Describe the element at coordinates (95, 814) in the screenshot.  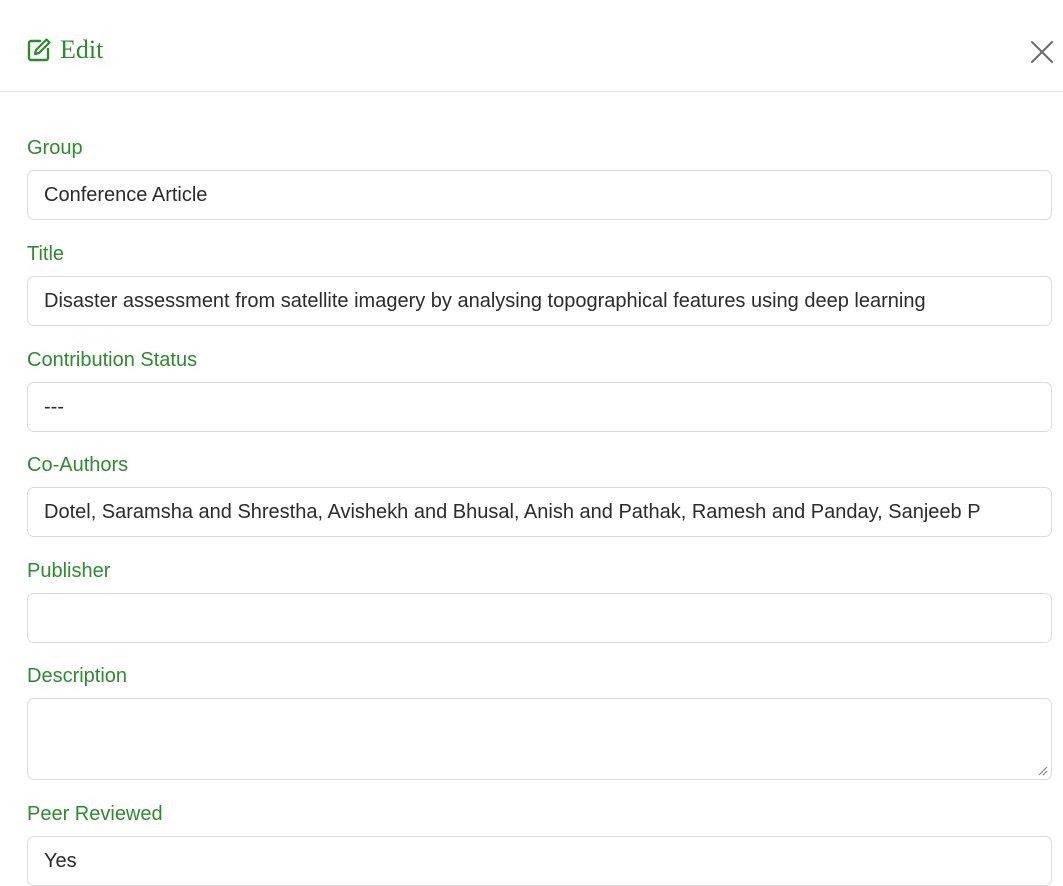
I see `peer-reviewed-label: Peer Reviewed` at that location.